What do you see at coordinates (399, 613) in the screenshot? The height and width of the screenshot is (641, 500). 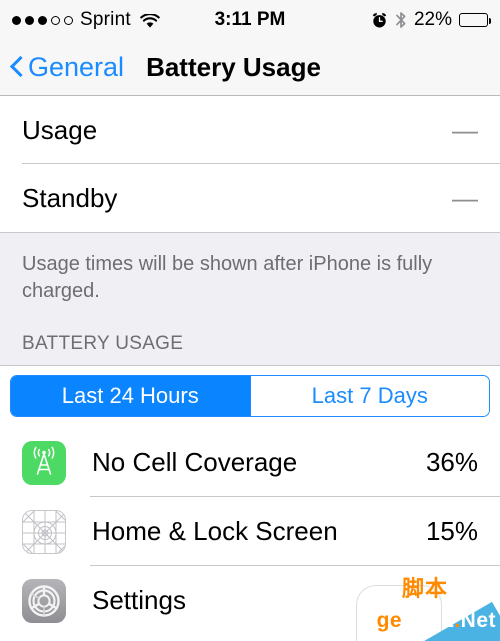 I see `partial-icon-outline` at bounding box center [399, 613].